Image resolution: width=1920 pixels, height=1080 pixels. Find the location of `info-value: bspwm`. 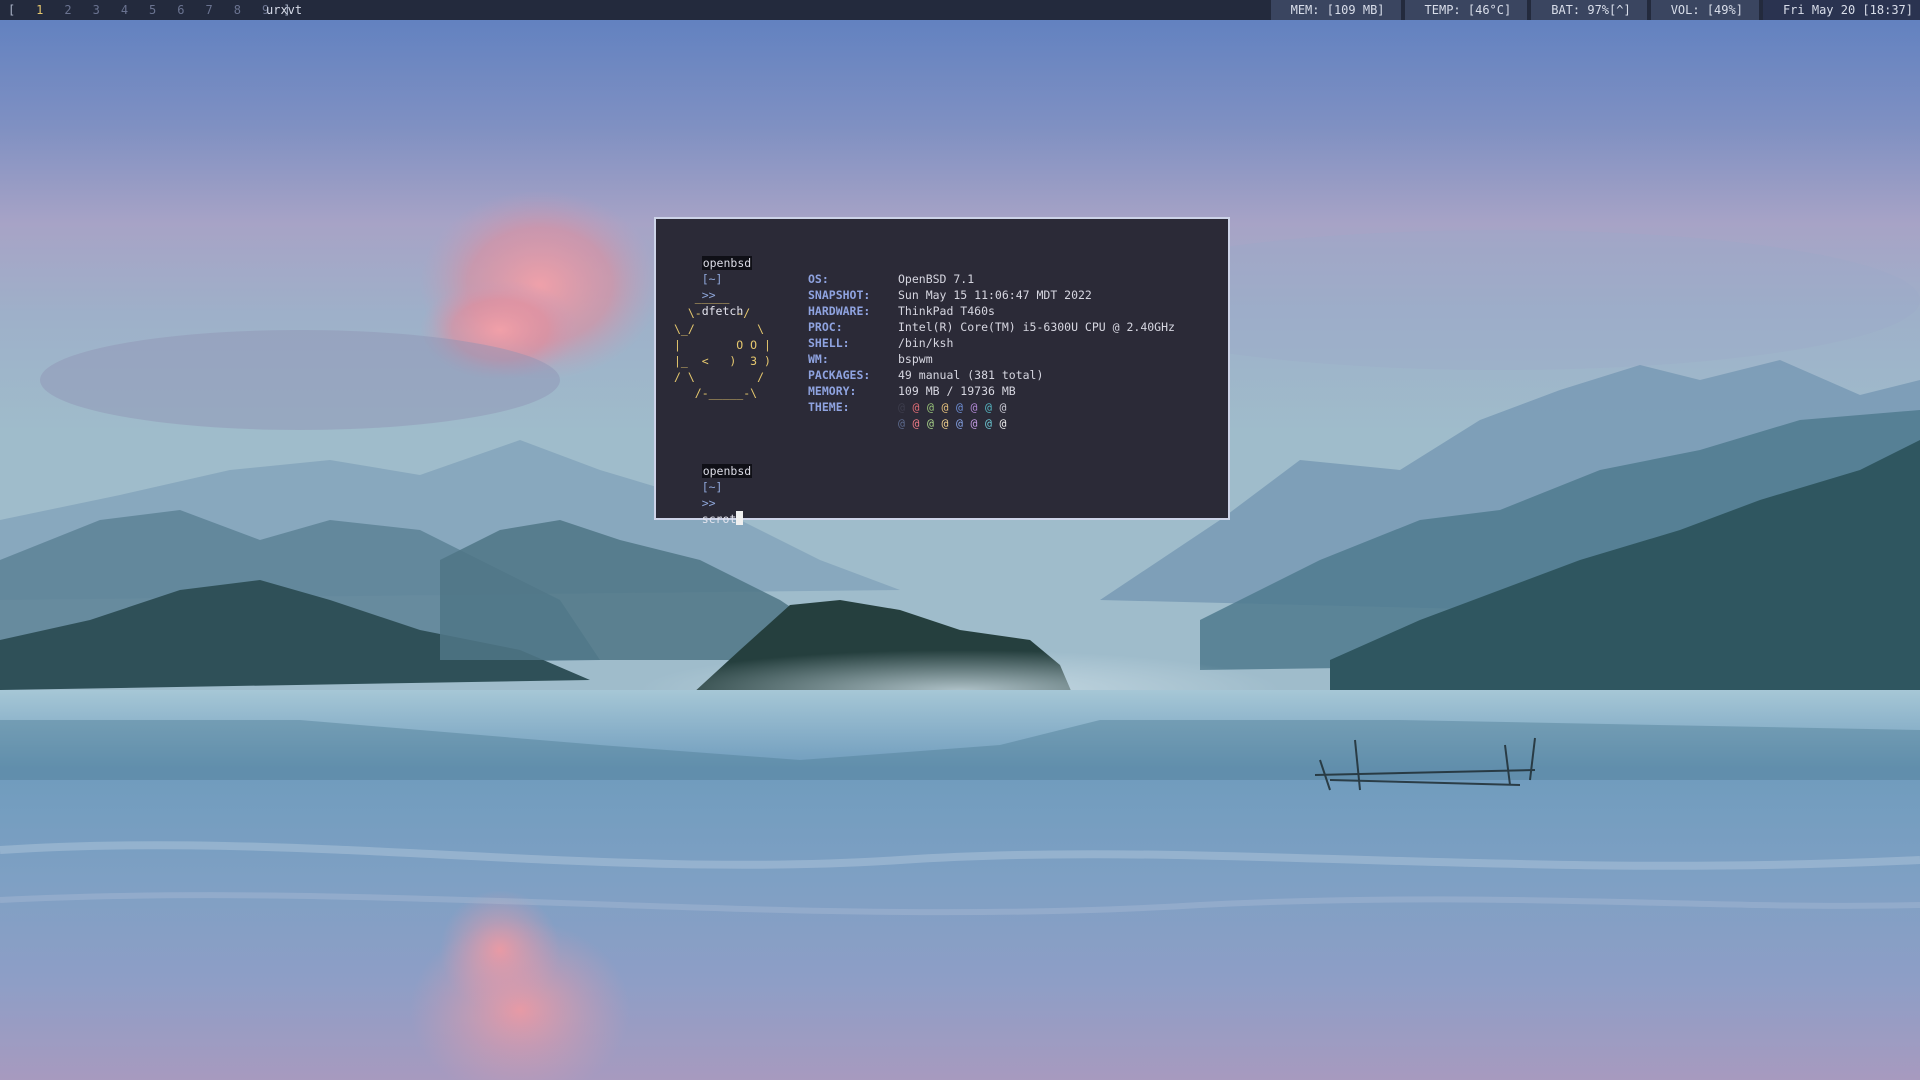

info-value: bspwm is located at coordinates (915, 359).